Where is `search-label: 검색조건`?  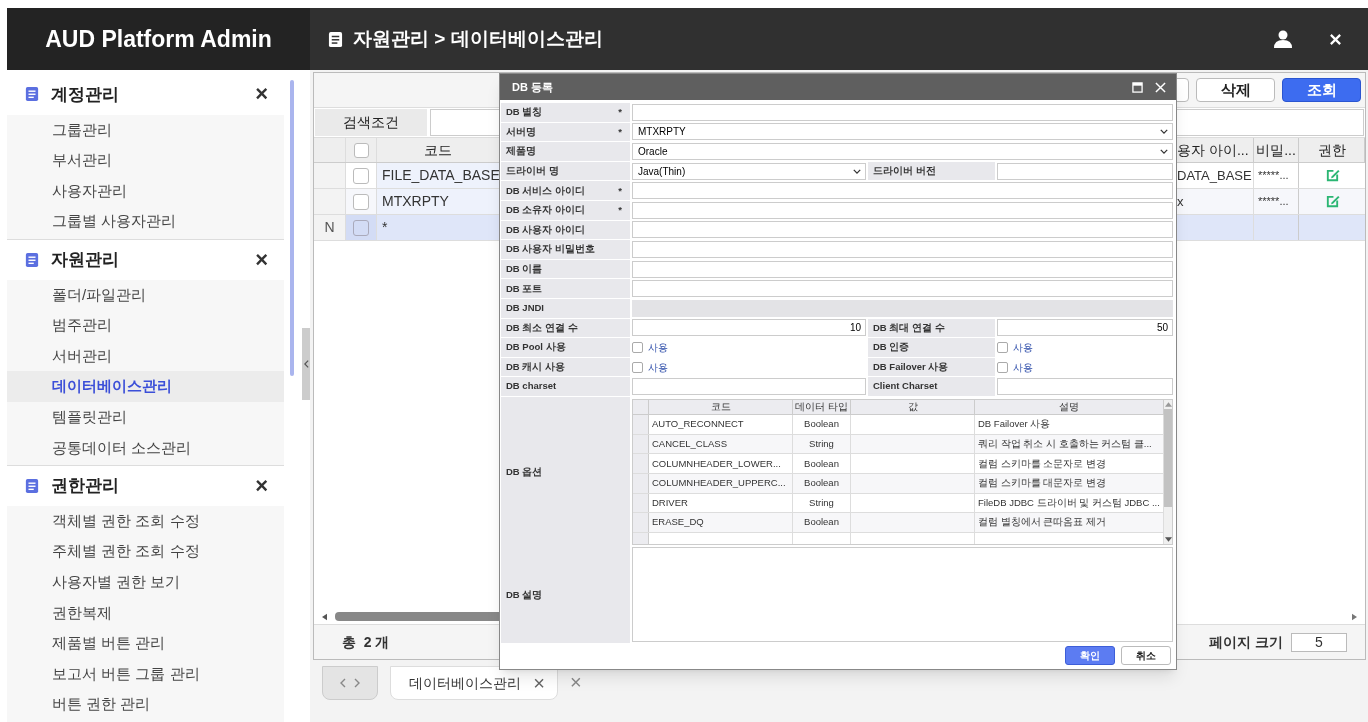 search-label: 검색조건 is located at coordinates (371, 122).